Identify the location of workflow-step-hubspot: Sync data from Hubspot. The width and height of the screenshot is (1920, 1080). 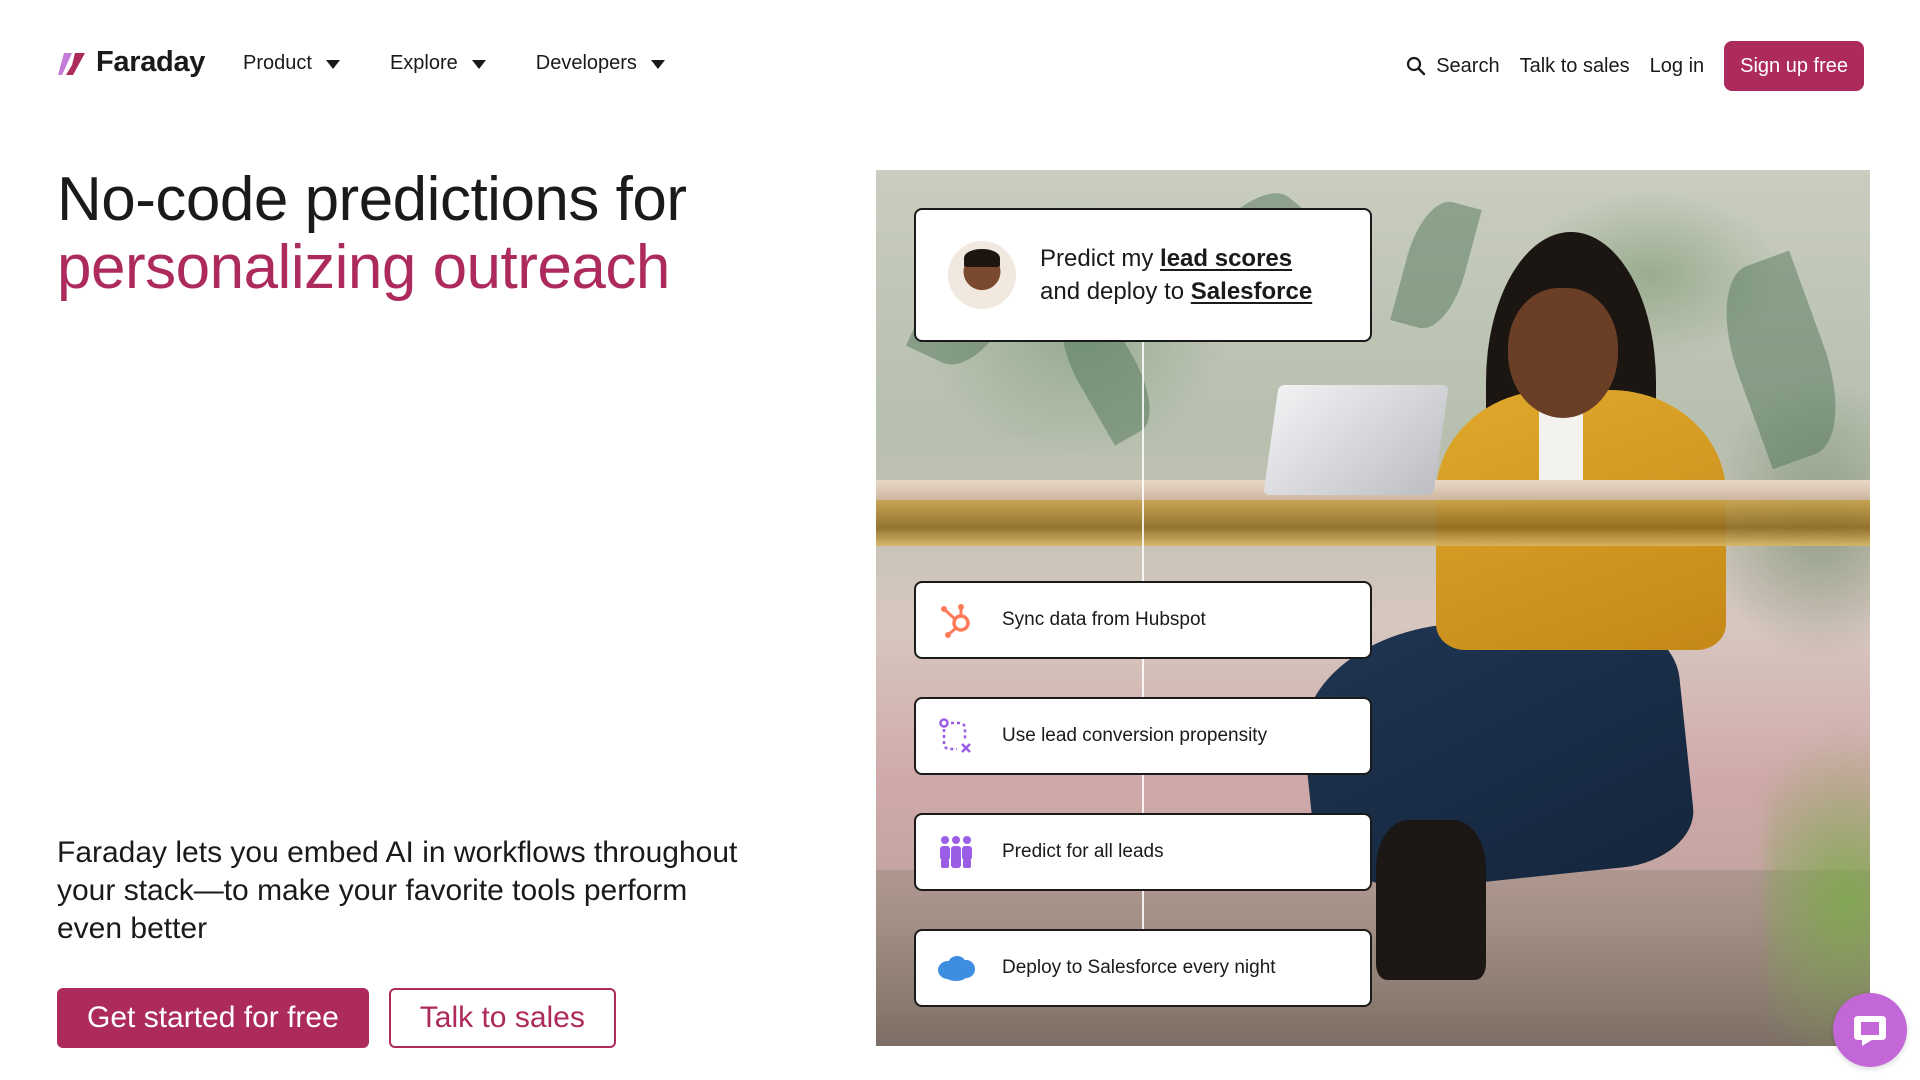
(1143, 620).